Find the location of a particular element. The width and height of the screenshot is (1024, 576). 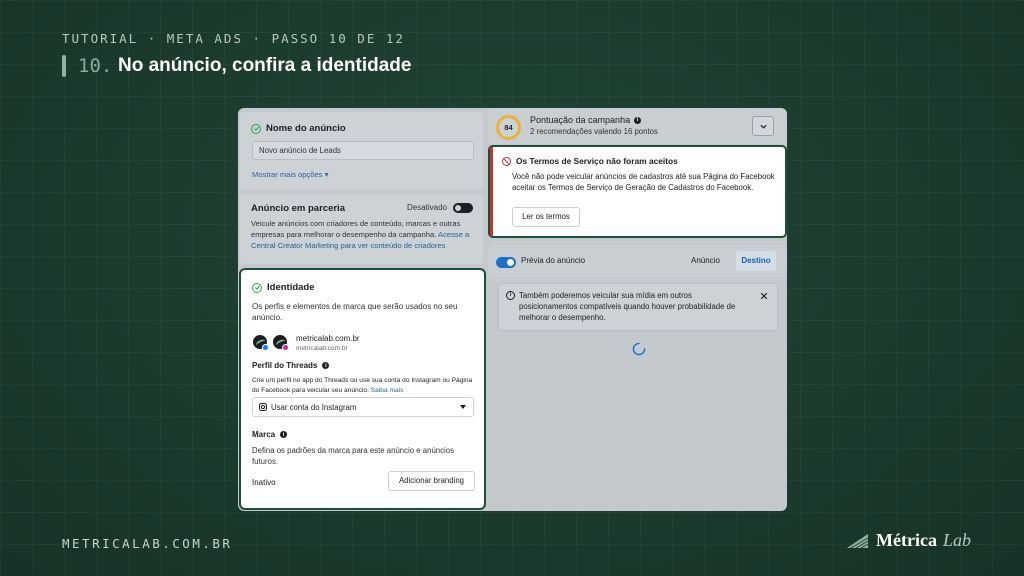

ad-name-title: Nome do anúncio is located at coordinates (306, 128).